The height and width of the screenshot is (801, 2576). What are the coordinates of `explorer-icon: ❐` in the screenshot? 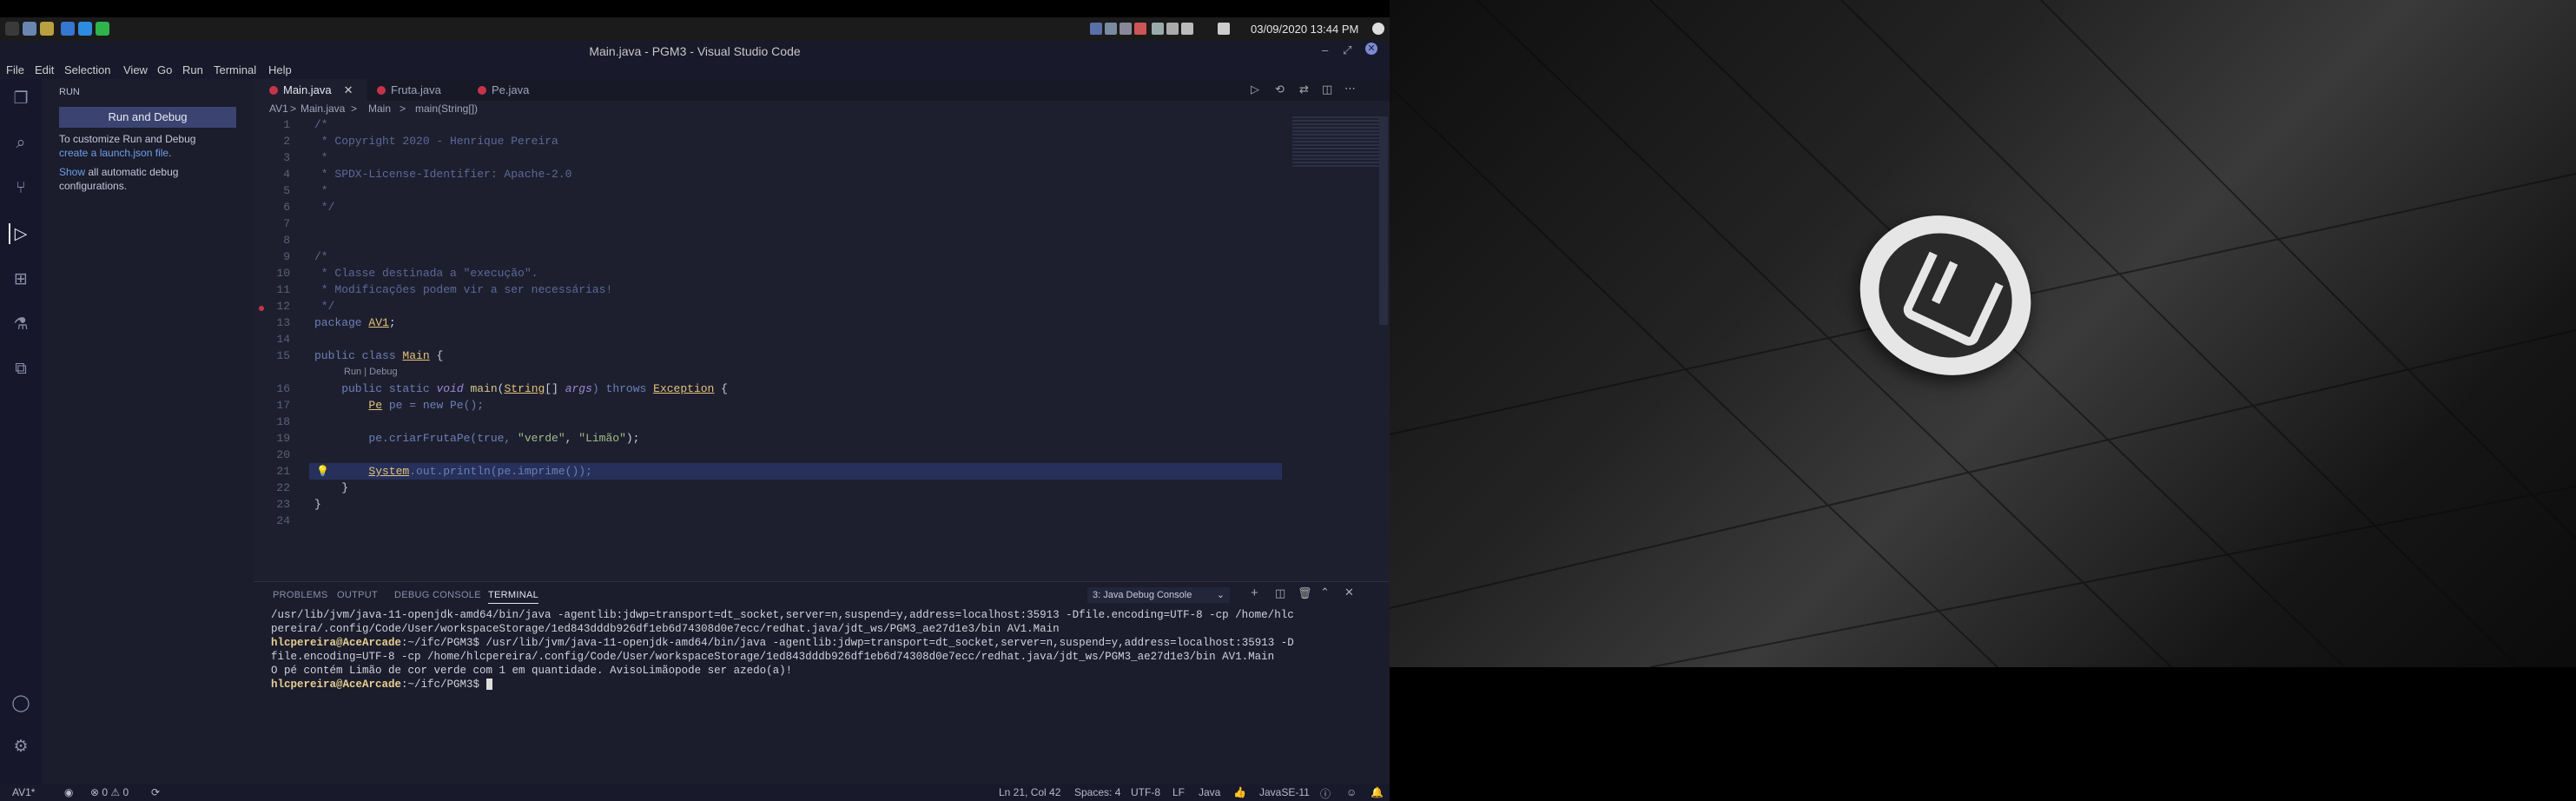 It's located at (20, 98).